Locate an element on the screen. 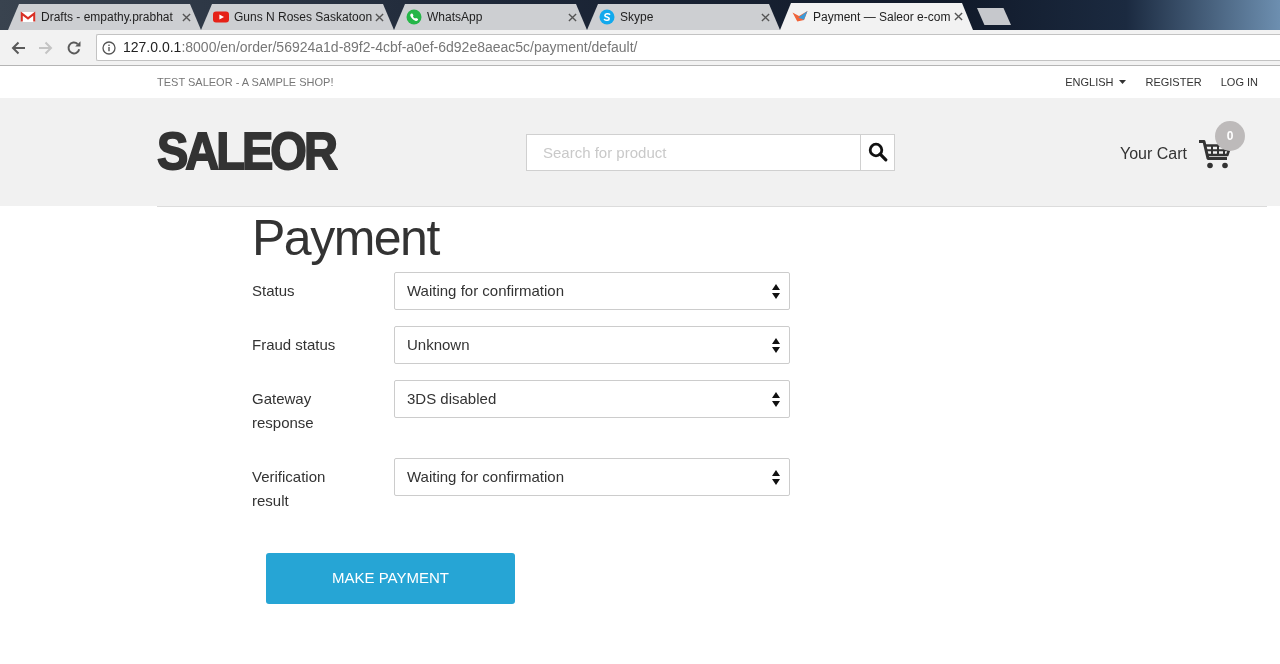  dropdown-select: Unknown is located at coordinates (592, 345).